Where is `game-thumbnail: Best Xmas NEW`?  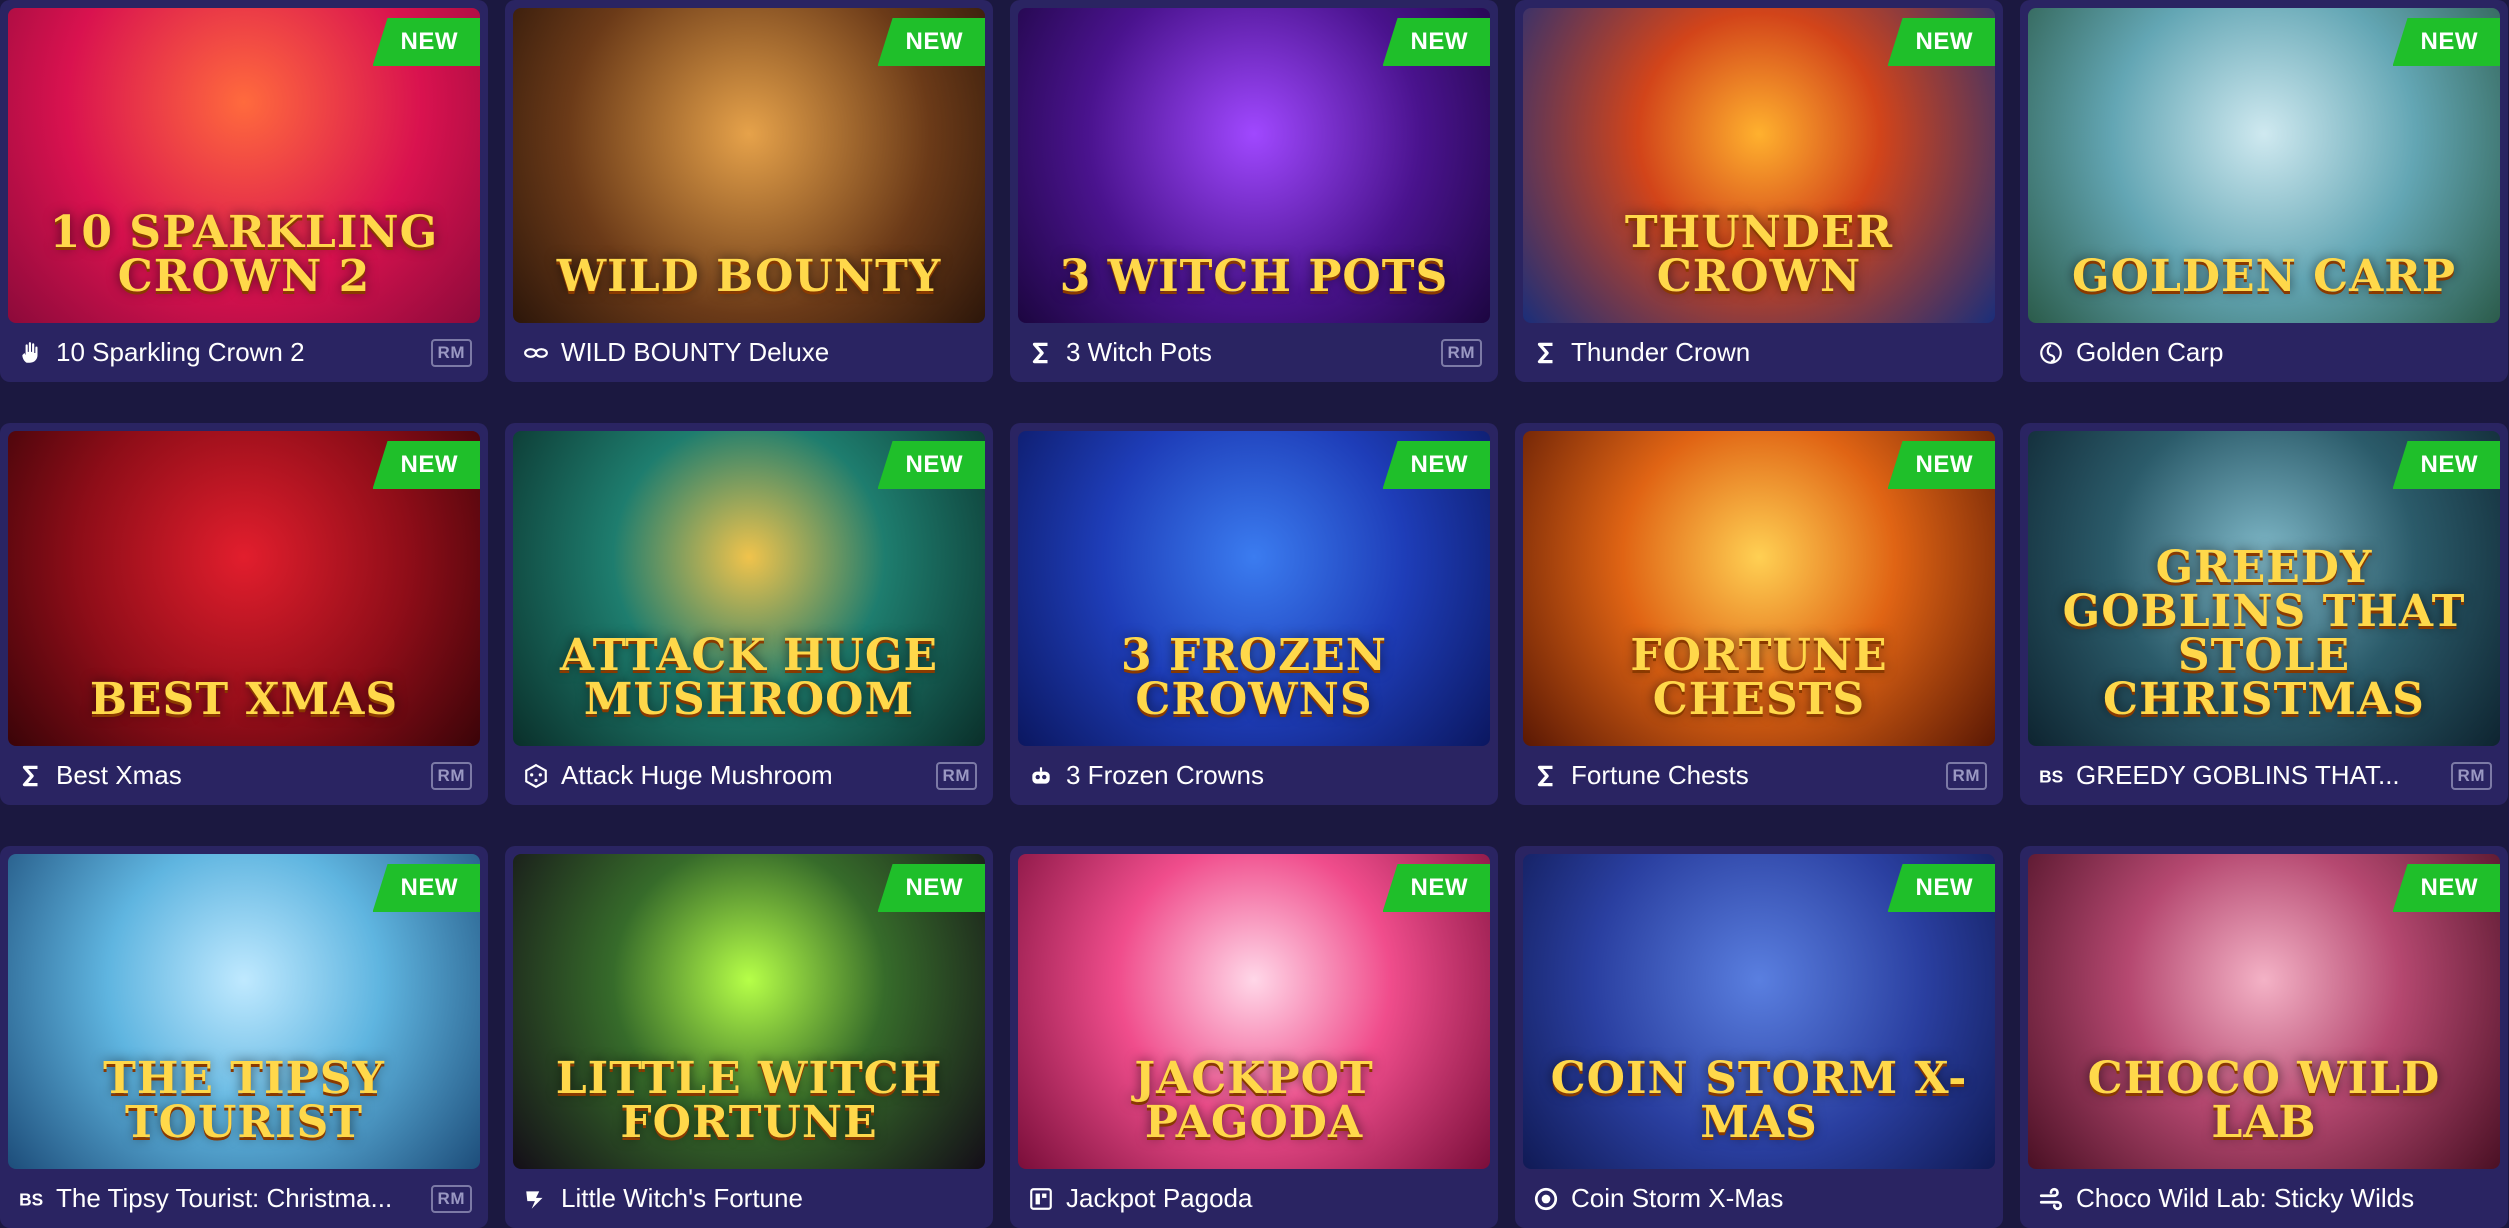
game-thumbnail: Best Xmas NEW is located at coordinates (244, 588).